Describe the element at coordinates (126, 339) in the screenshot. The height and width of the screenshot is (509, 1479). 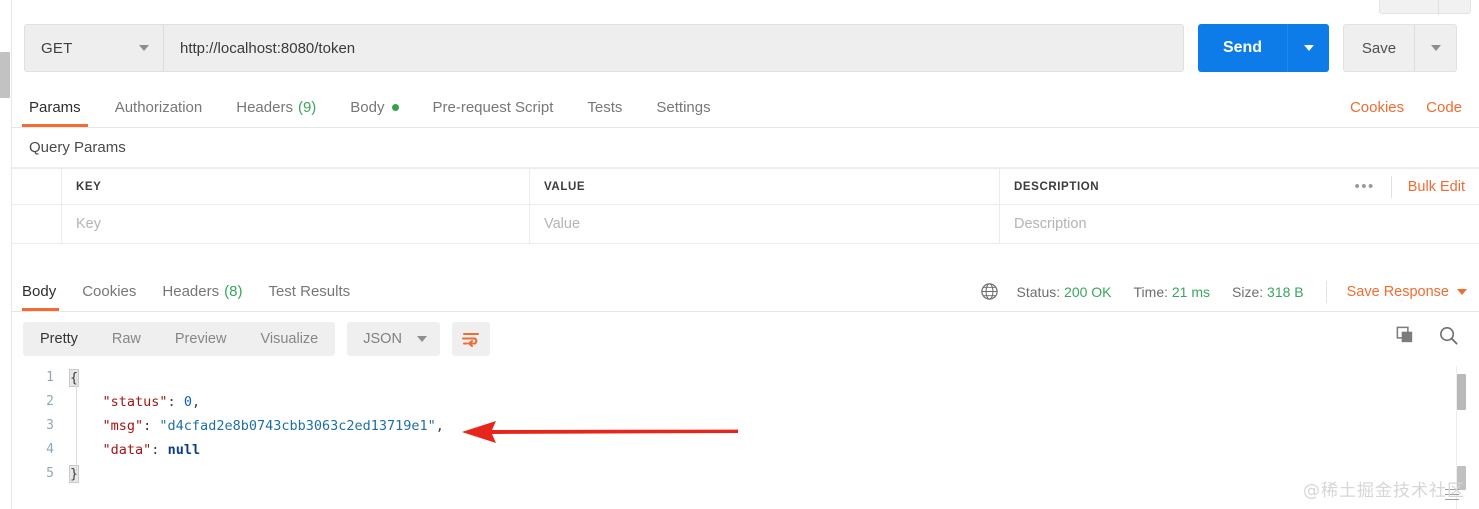
I see `view-raw-button: Raw` at that location.